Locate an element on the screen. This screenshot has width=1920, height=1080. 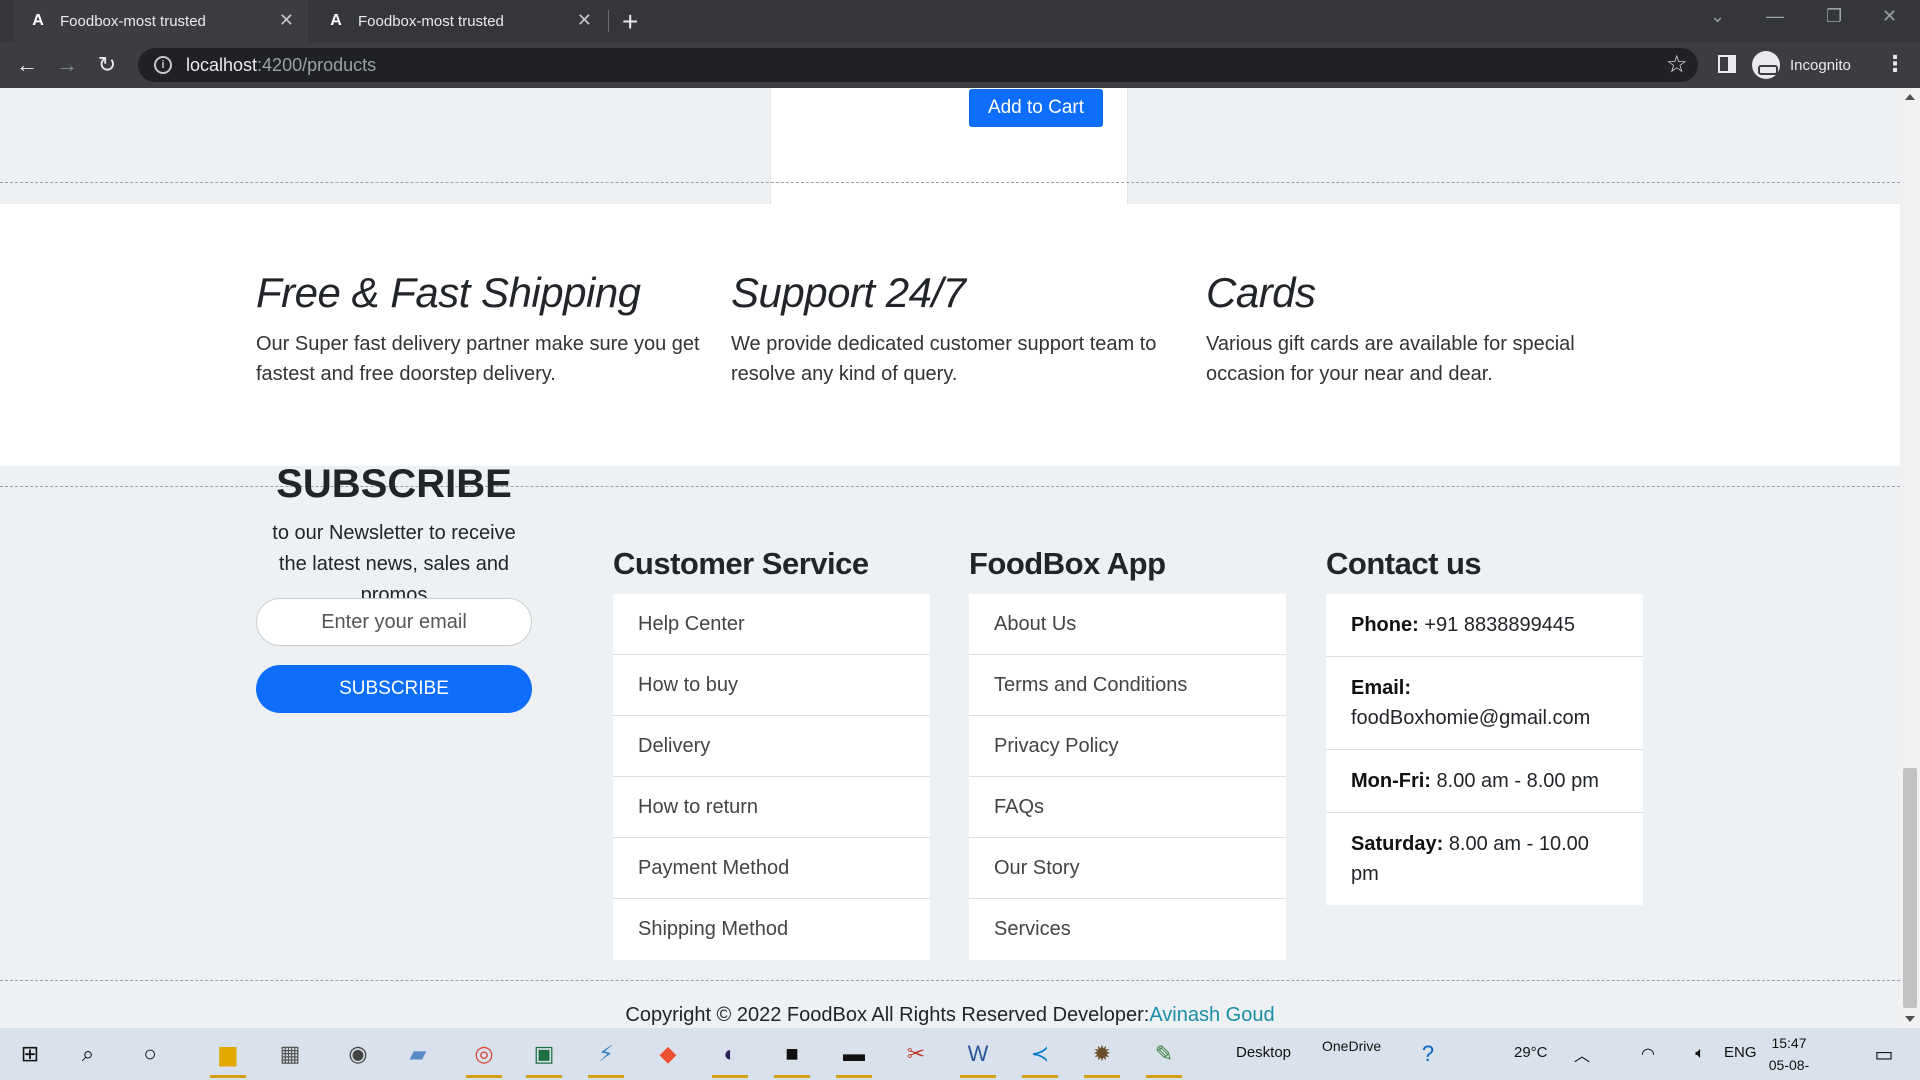
windows-start-icon: ⊞ is located at coordinates (30, 1054).